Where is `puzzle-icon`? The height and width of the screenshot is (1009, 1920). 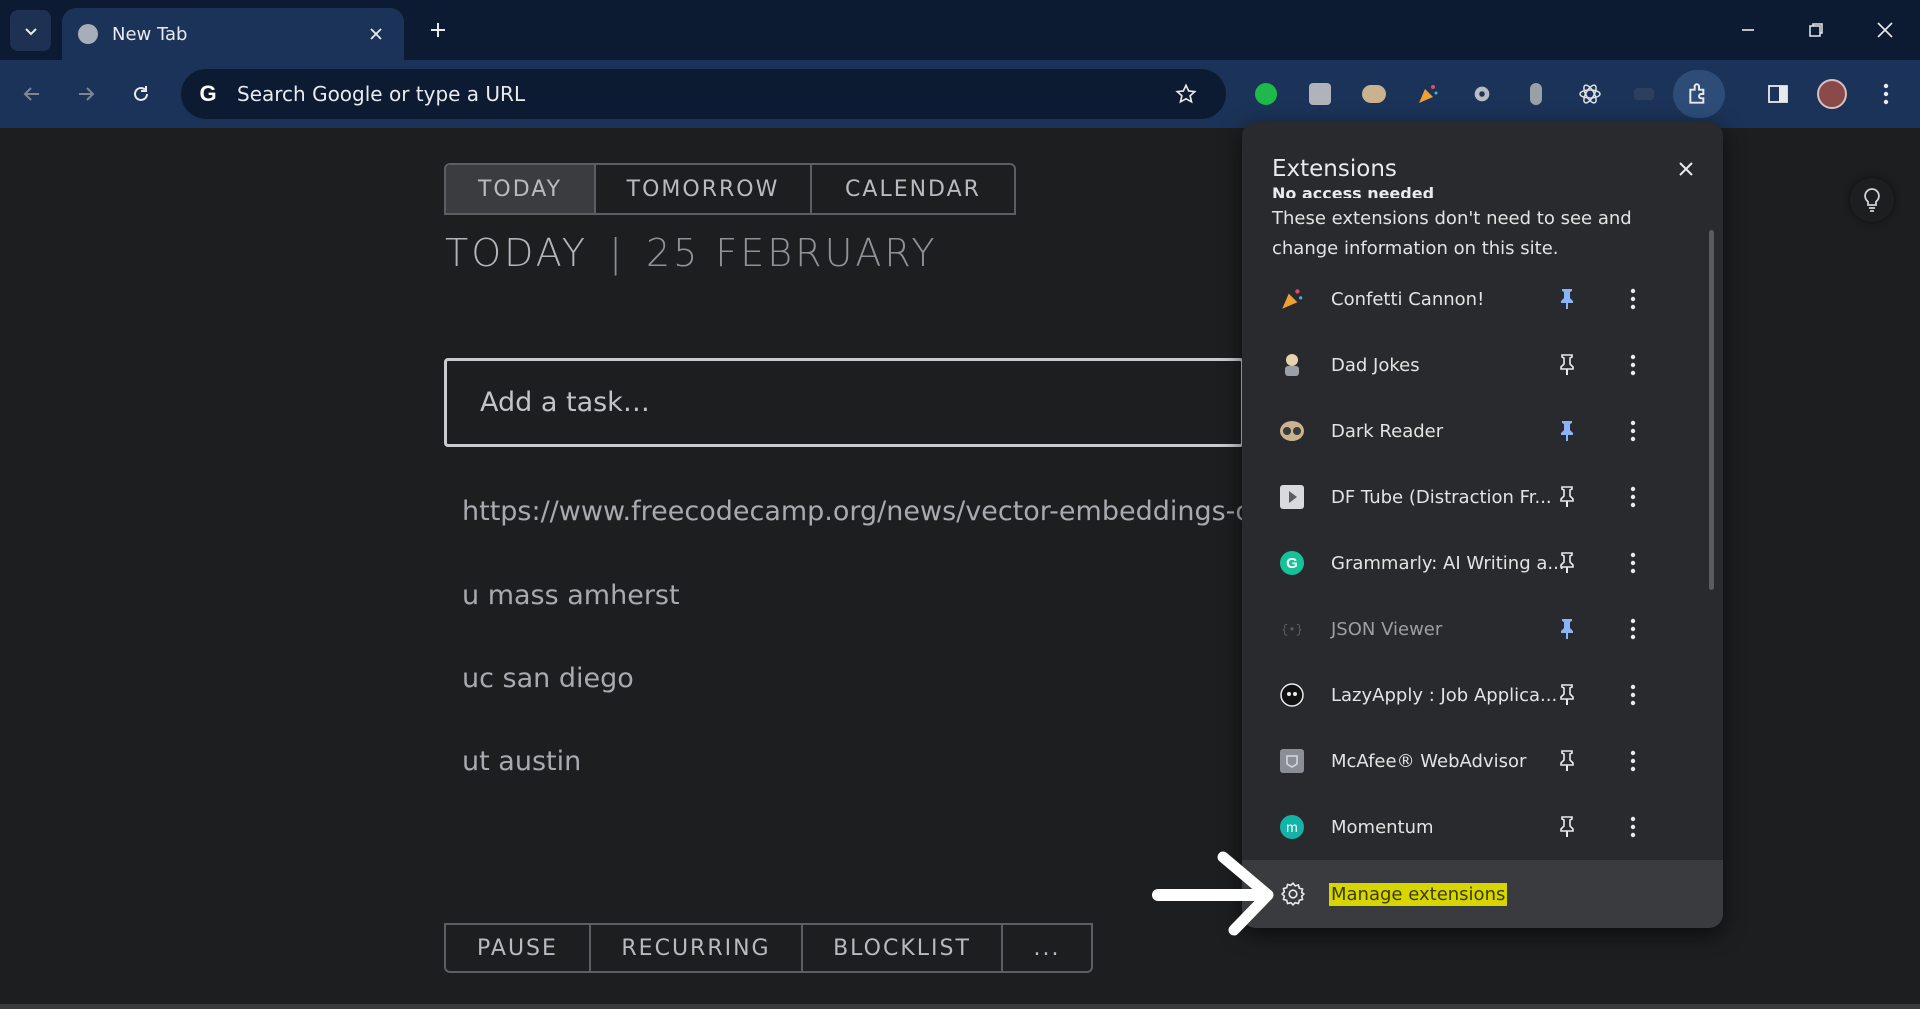
puzzle-icon is located at coordinates (1697, 93).